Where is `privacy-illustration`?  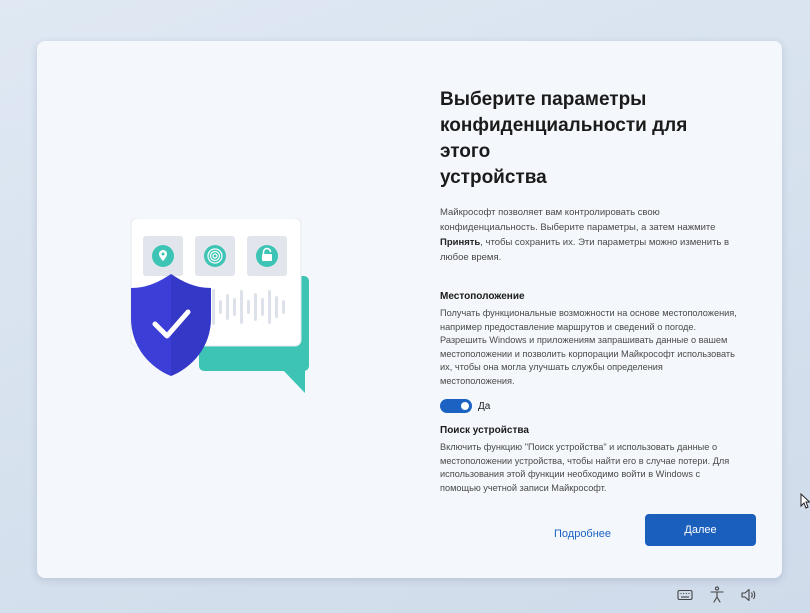
privacy-illustration is located at coordinates (219, 305).